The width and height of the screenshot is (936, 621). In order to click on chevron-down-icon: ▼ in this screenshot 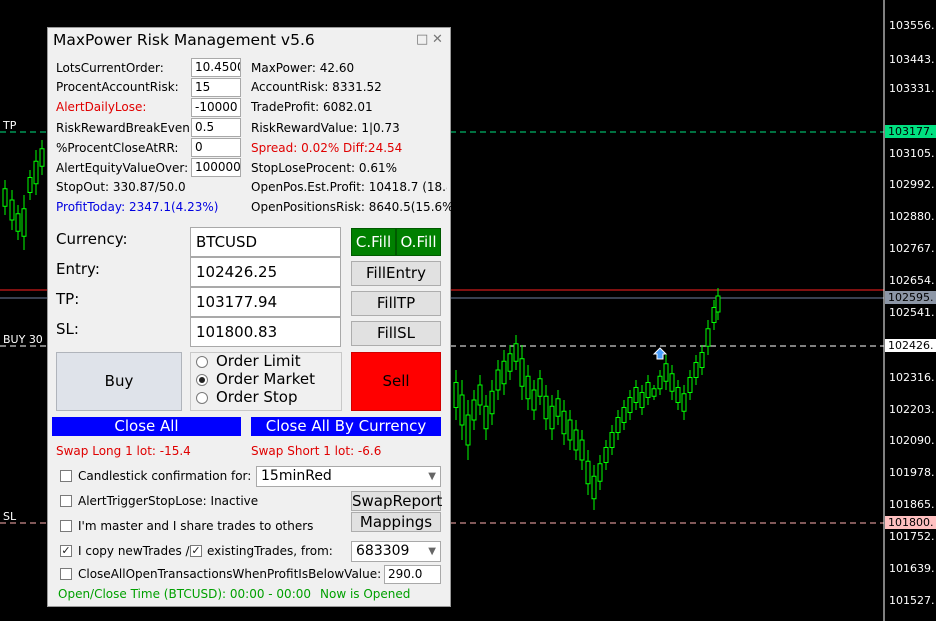, I will do `click(432, 476)`.